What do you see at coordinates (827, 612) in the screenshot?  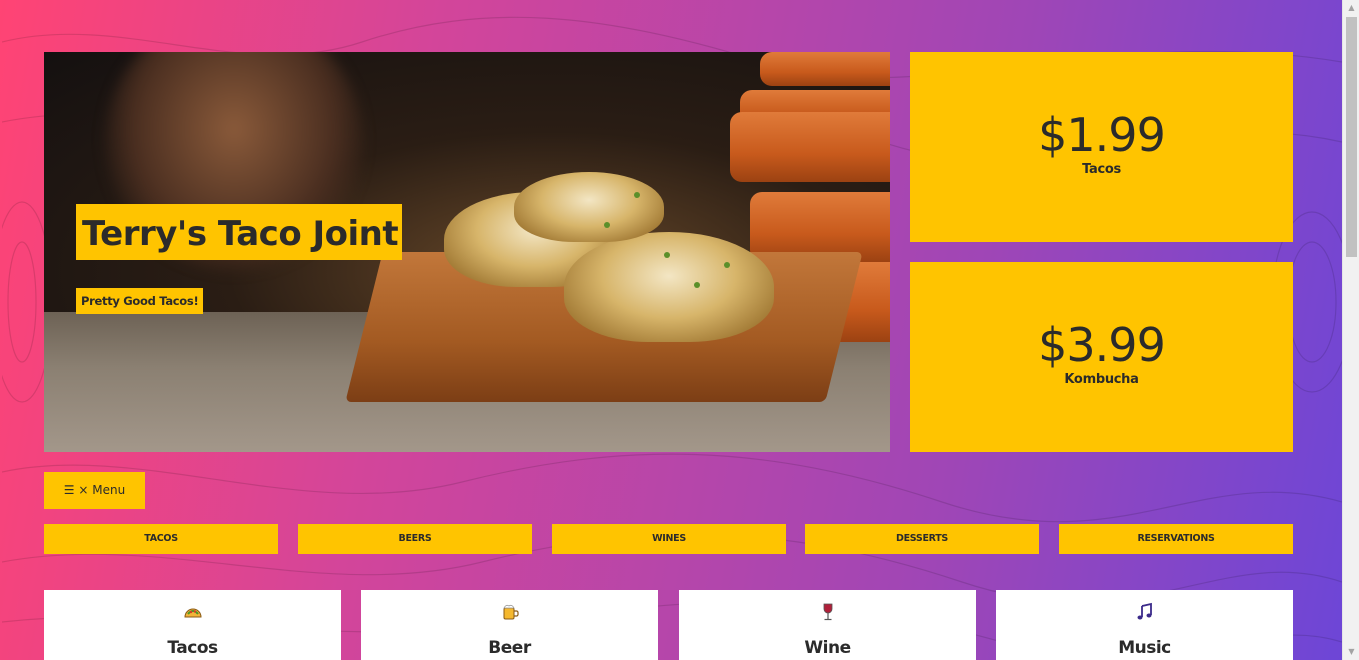 I see `wine-icon` at bounding box center [827, 612].